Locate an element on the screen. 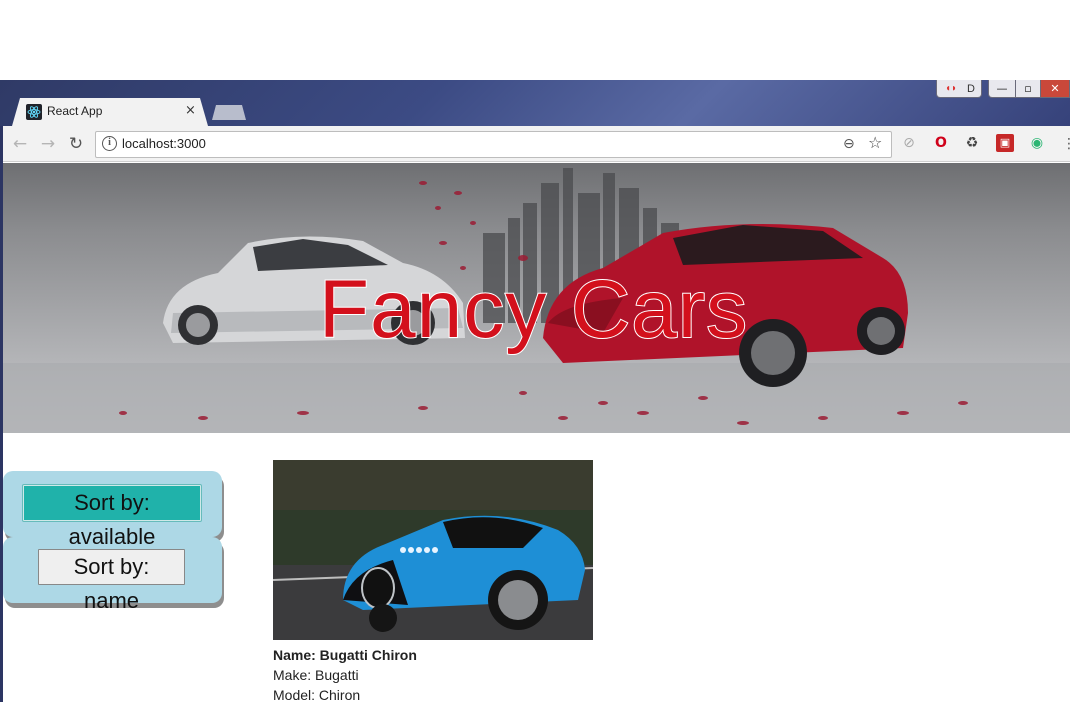  desktop-blank-area is located at coordinates (535, 40).